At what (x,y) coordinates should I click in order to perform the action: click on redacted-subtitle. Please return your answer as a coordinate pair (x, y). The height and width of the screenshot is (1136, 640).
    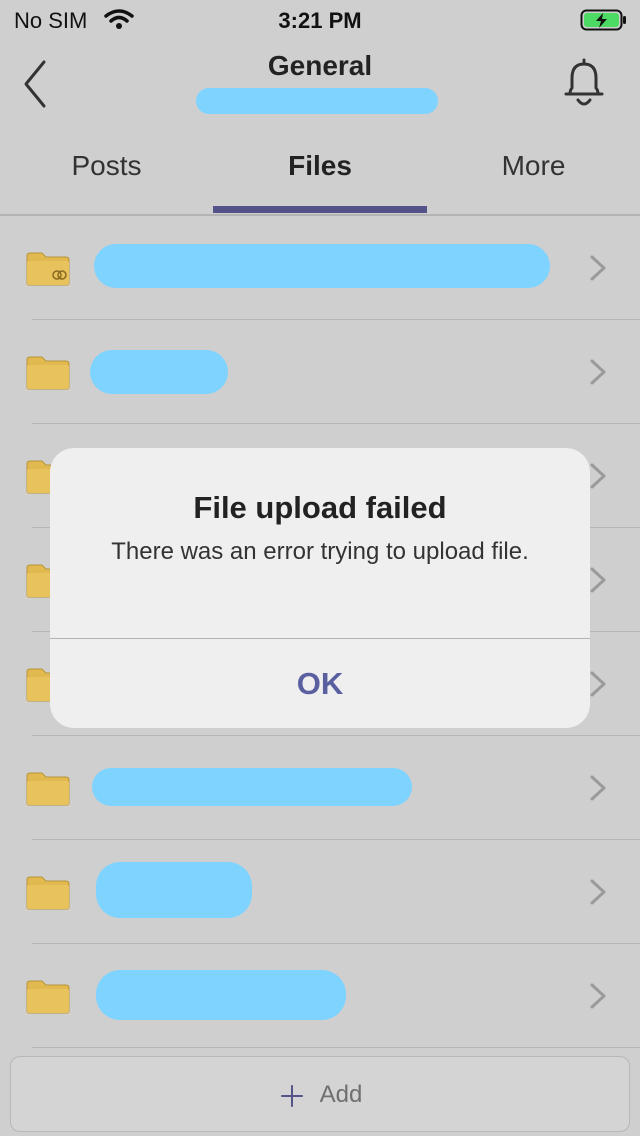
    Looking at the image, I should click on (317, 101).